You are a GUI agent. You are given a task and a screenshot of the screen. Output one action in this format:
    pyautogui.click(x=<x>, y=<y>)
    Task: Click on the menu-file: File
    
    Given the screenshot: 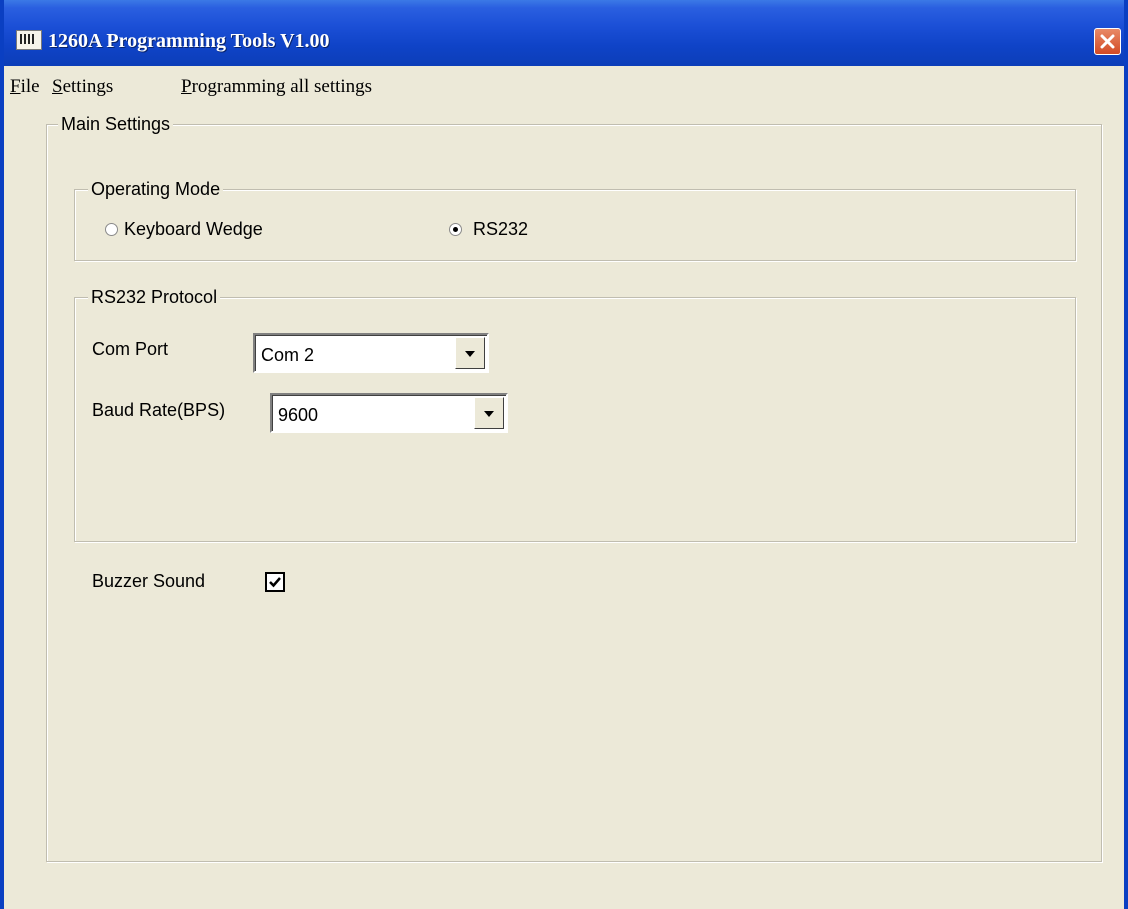 What is the action you would take?
    pyautogui.click(x=25, y=87)
    